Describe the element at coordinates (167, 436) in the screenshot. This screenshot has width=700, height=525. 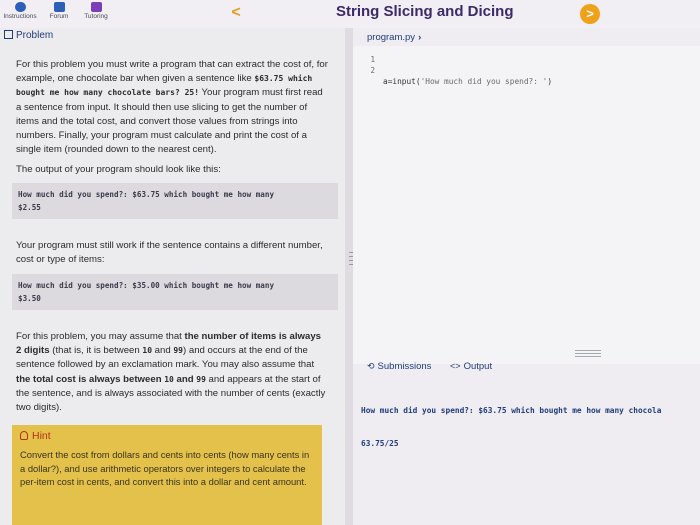
I see `hint-title: Hint` at that location.